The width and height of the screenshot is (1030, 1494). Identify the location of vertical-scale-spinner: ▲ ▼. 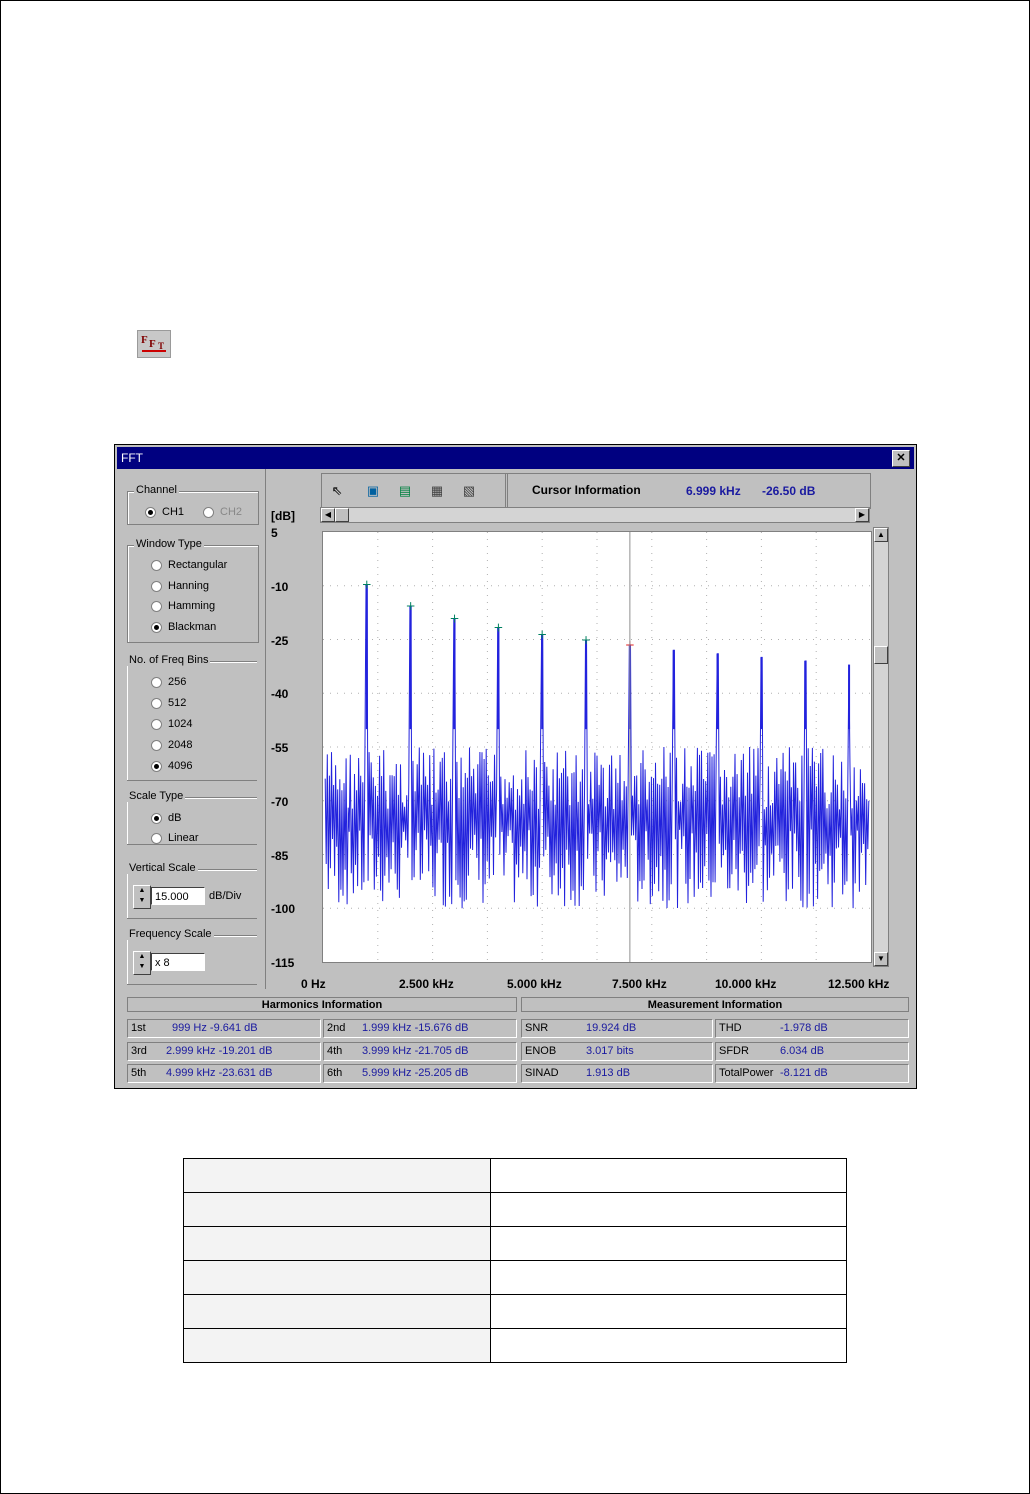
(142, 897).